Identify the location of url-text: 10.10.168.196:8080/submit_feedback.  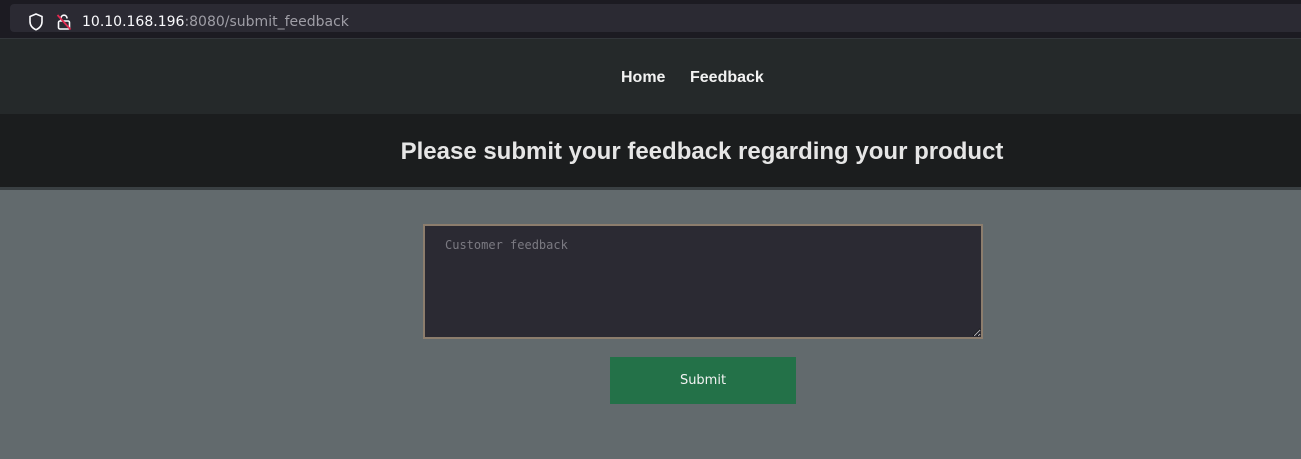
(215, 22).